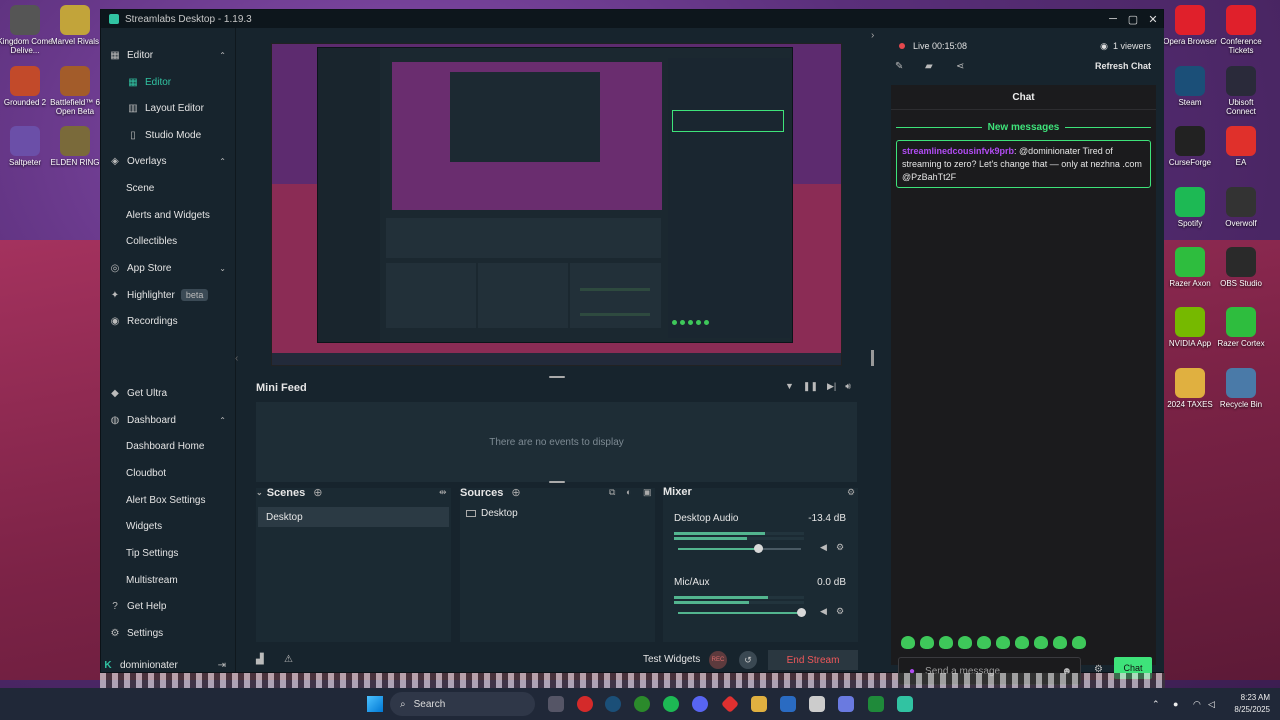  What do you see at coordinates (1190, 388) in the screenshot?
I see `desktop-icon: 2024 TAXES` at bounding box center [1190, 388].